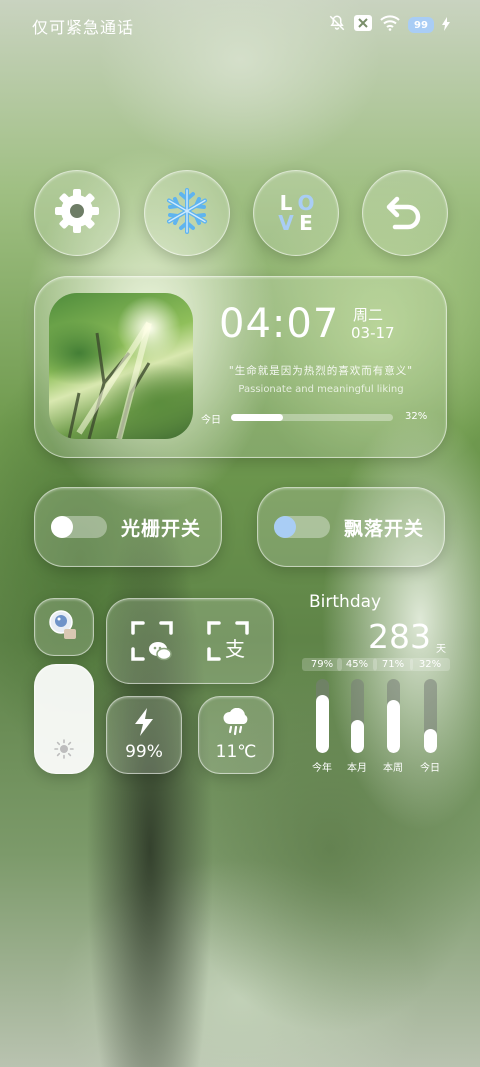 This screenshot has width=480, height=1067. I want to click on alipay-scan-icon: 支, so click(228, 643).